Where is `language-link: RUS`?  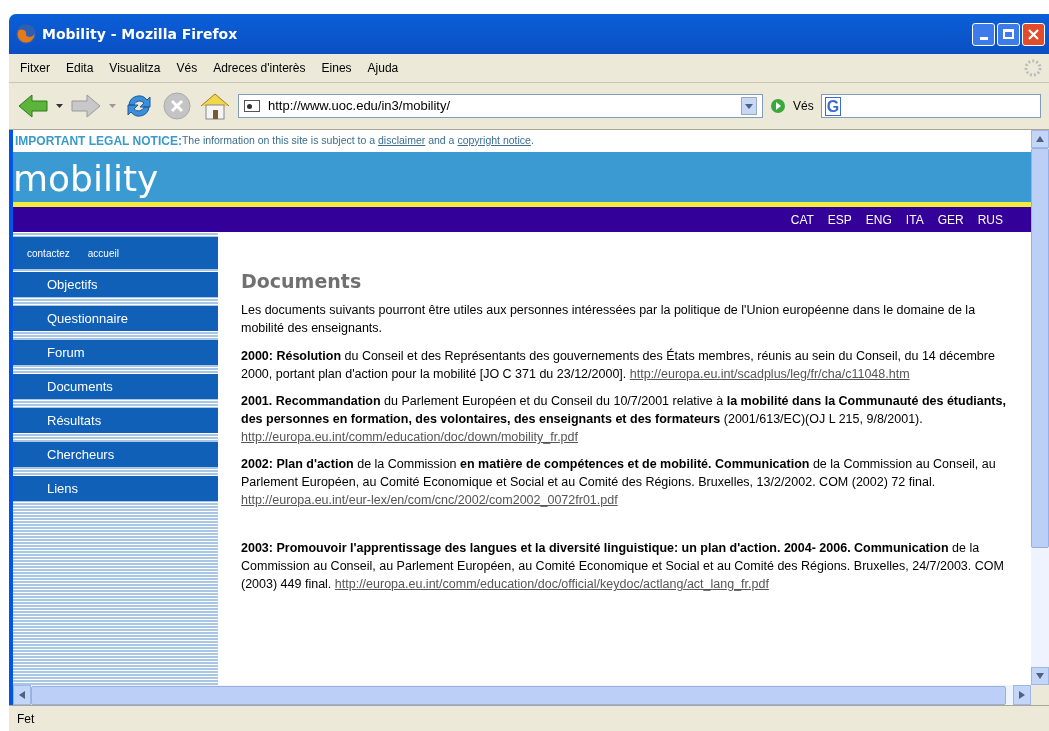 language-link: RUS is located at coordinates (990, 219).